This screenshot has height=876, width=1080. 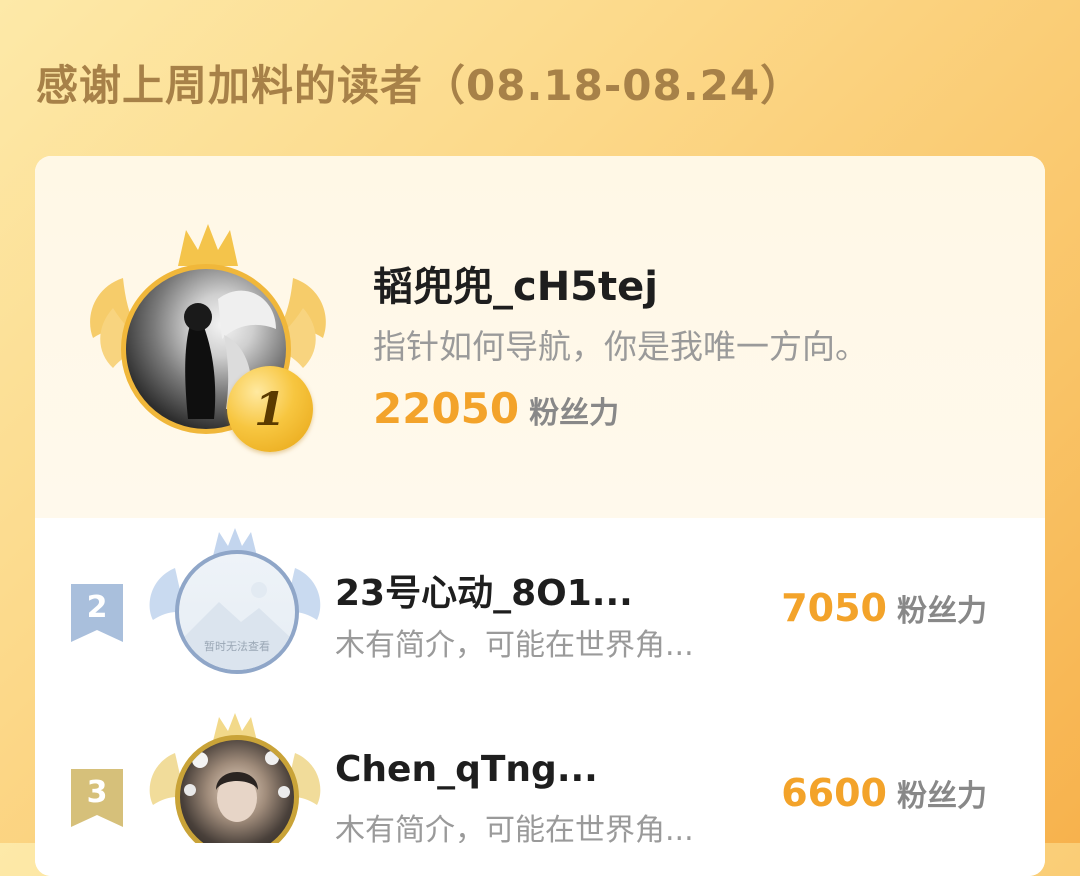 I want to click on avatar-image, so click(x=237, y=786).